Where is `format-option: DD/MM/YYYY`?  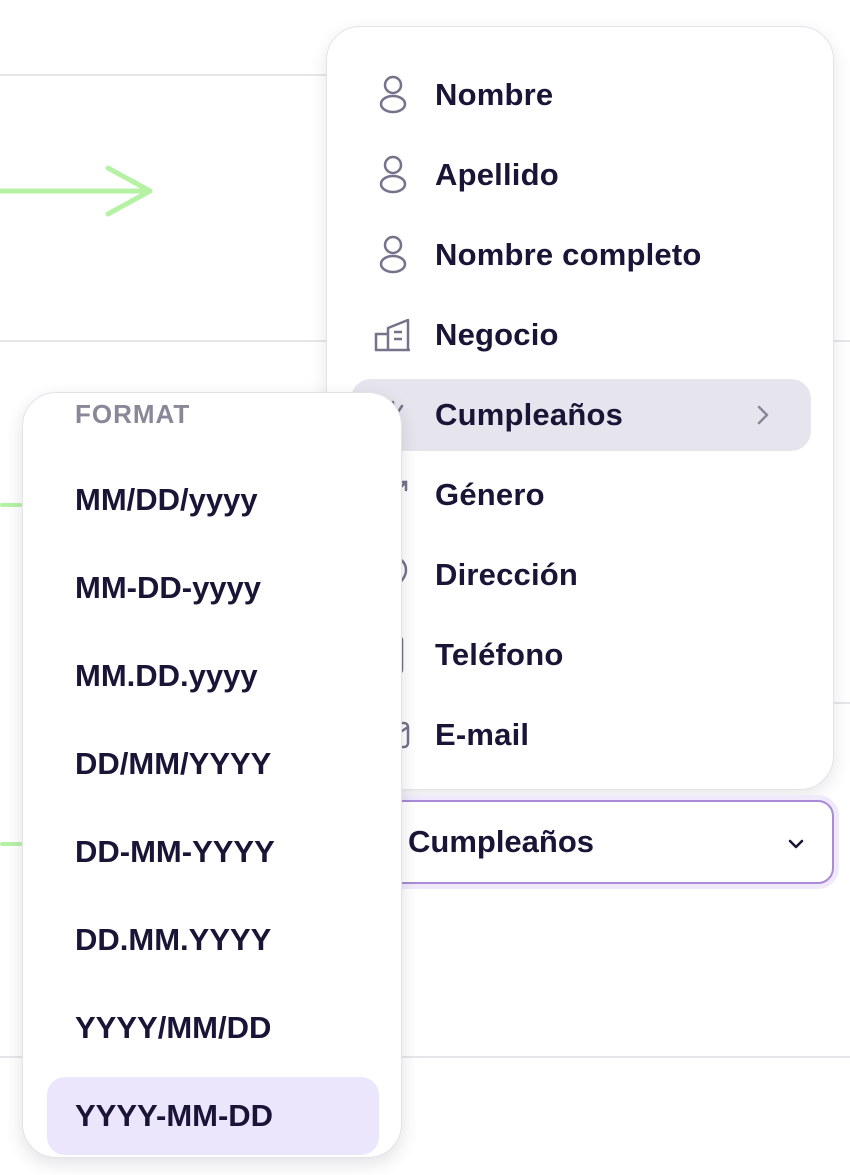
format-option: DD/MM/YYYY is located at coordinates (213, 764).